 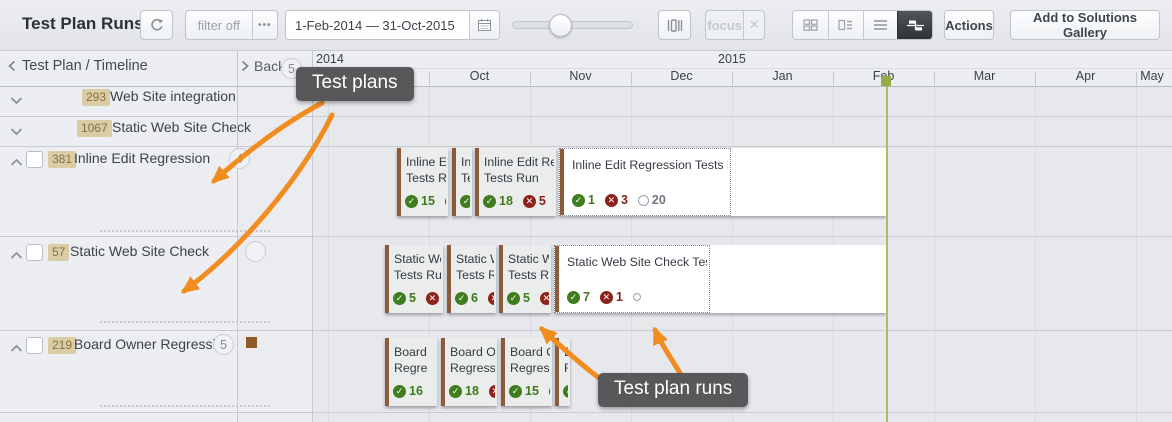 I want to click on result-count: 18, so click(x=506, y=201).